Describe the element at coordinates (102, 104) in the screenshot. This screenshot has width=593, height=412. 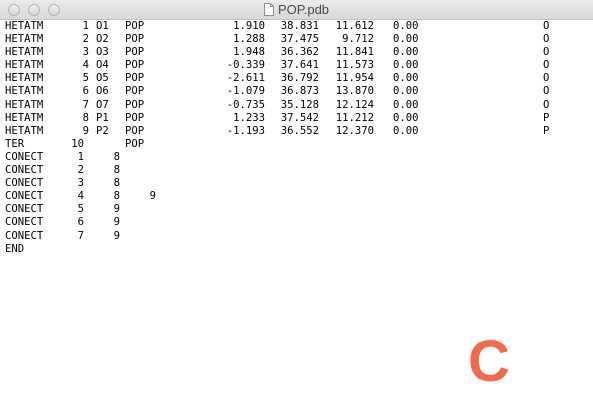
I see `atom-name: O7` at that location.